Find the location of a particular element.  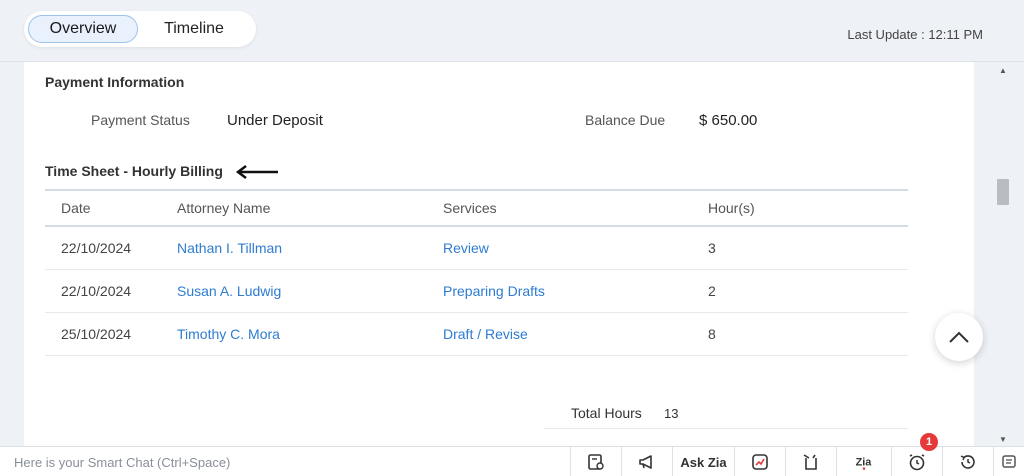

scrollbar-thumb is located at coordinates (1003, 192).